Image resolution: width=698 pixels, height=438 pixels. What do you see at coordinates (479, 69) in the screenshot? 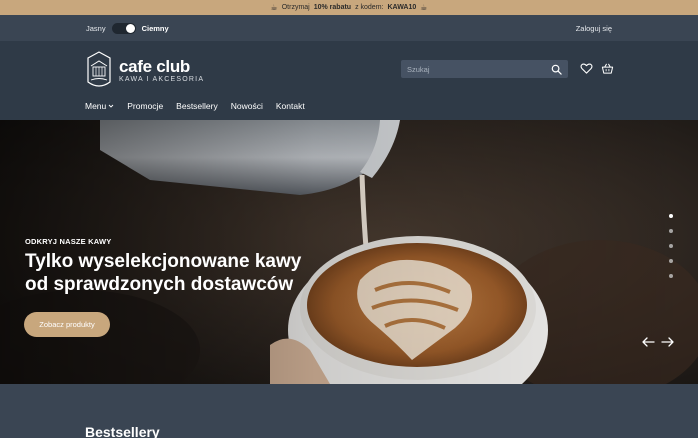
I see `search-input` at bounding box center [479, 69].